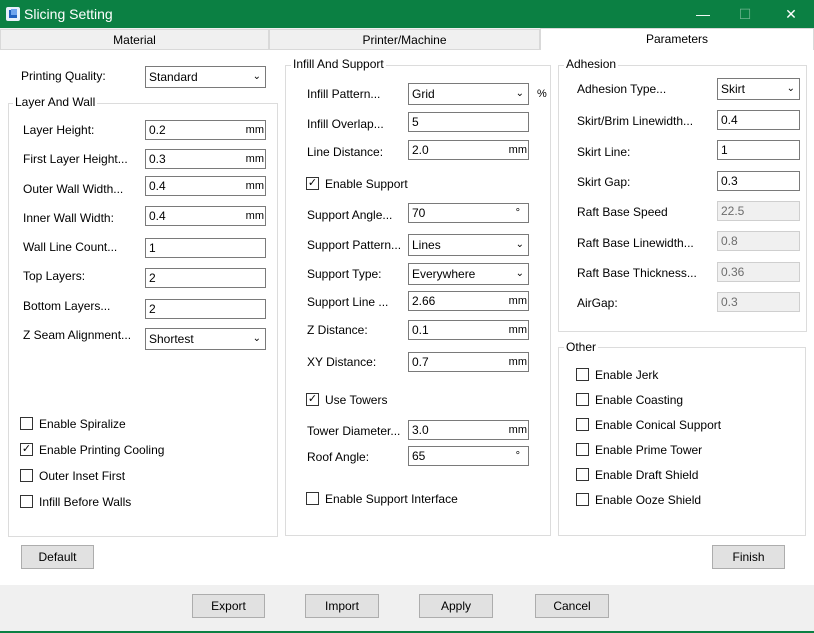 The image size is (814, 633). What do you see at coordinates (415, 122) in the screenshot?
I see `infill-overlap-value: 5` at bounding box center [415, 122].